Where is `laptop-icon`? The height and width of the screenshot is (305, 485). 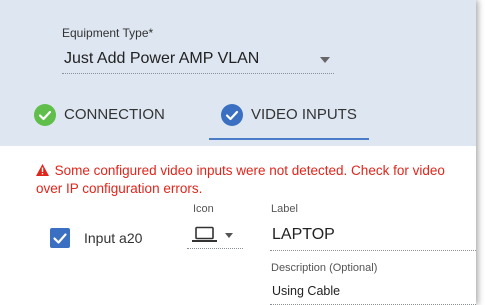 laptop-icon is located at coordinates (204, 234).